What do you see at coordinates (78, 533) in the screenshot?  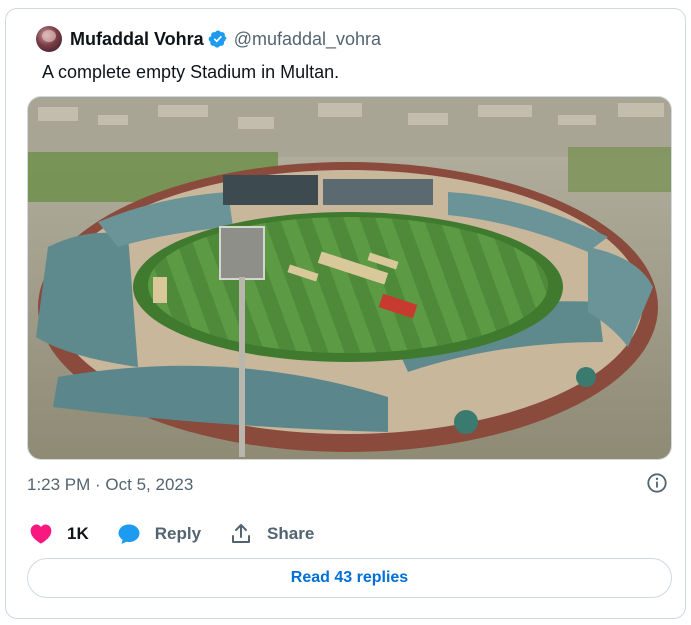 I see `likes-count: 1K` at bounding box center [78, 533].